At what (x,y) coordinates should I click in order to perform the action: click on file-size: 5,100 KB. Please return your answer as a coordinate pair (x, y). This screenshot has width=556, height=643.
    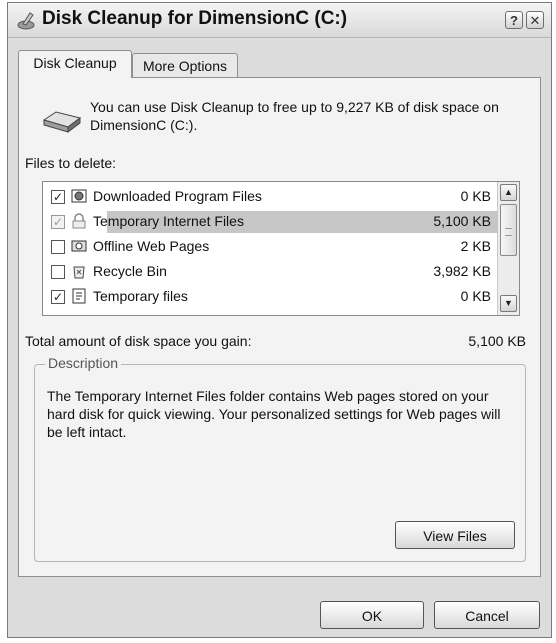
    Looking at the image, I should click on (462, 221).